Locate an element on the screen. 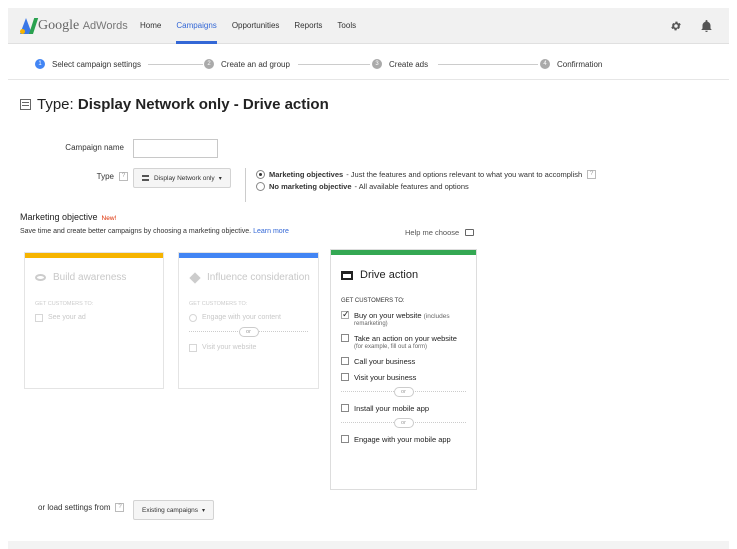  network-type-dropdown: Display Network only ▾ is located at coordinates (182, 178).